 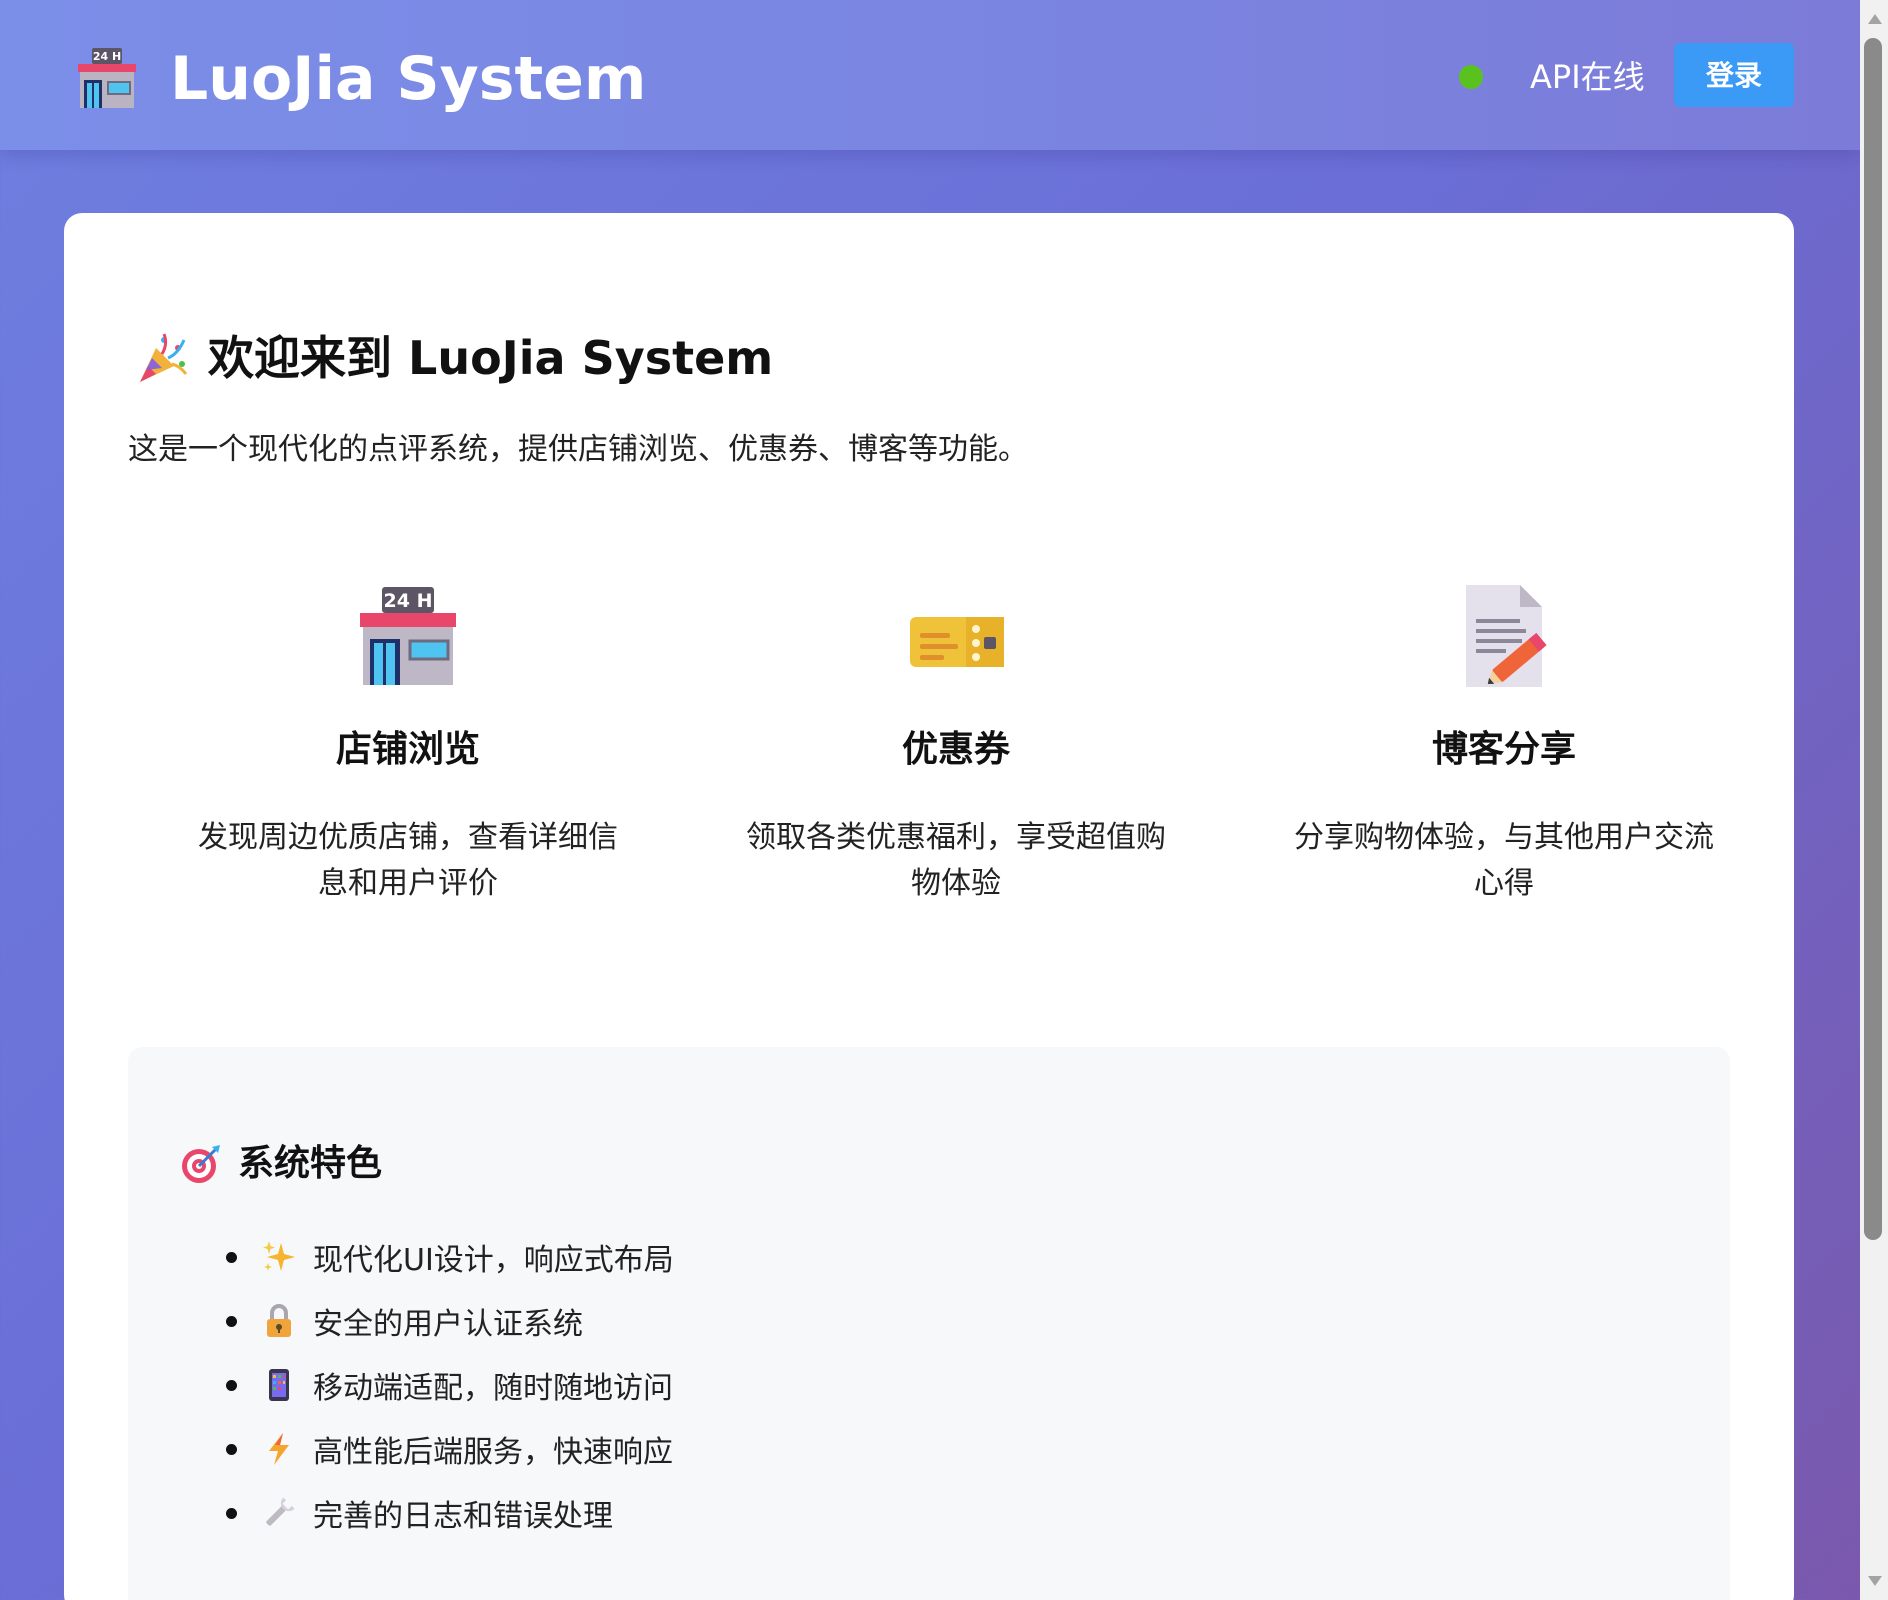 What do you see at coordinates (279, 1385) in the screenshot?
I see `phone-icon` at bounding box center [279, 1385].